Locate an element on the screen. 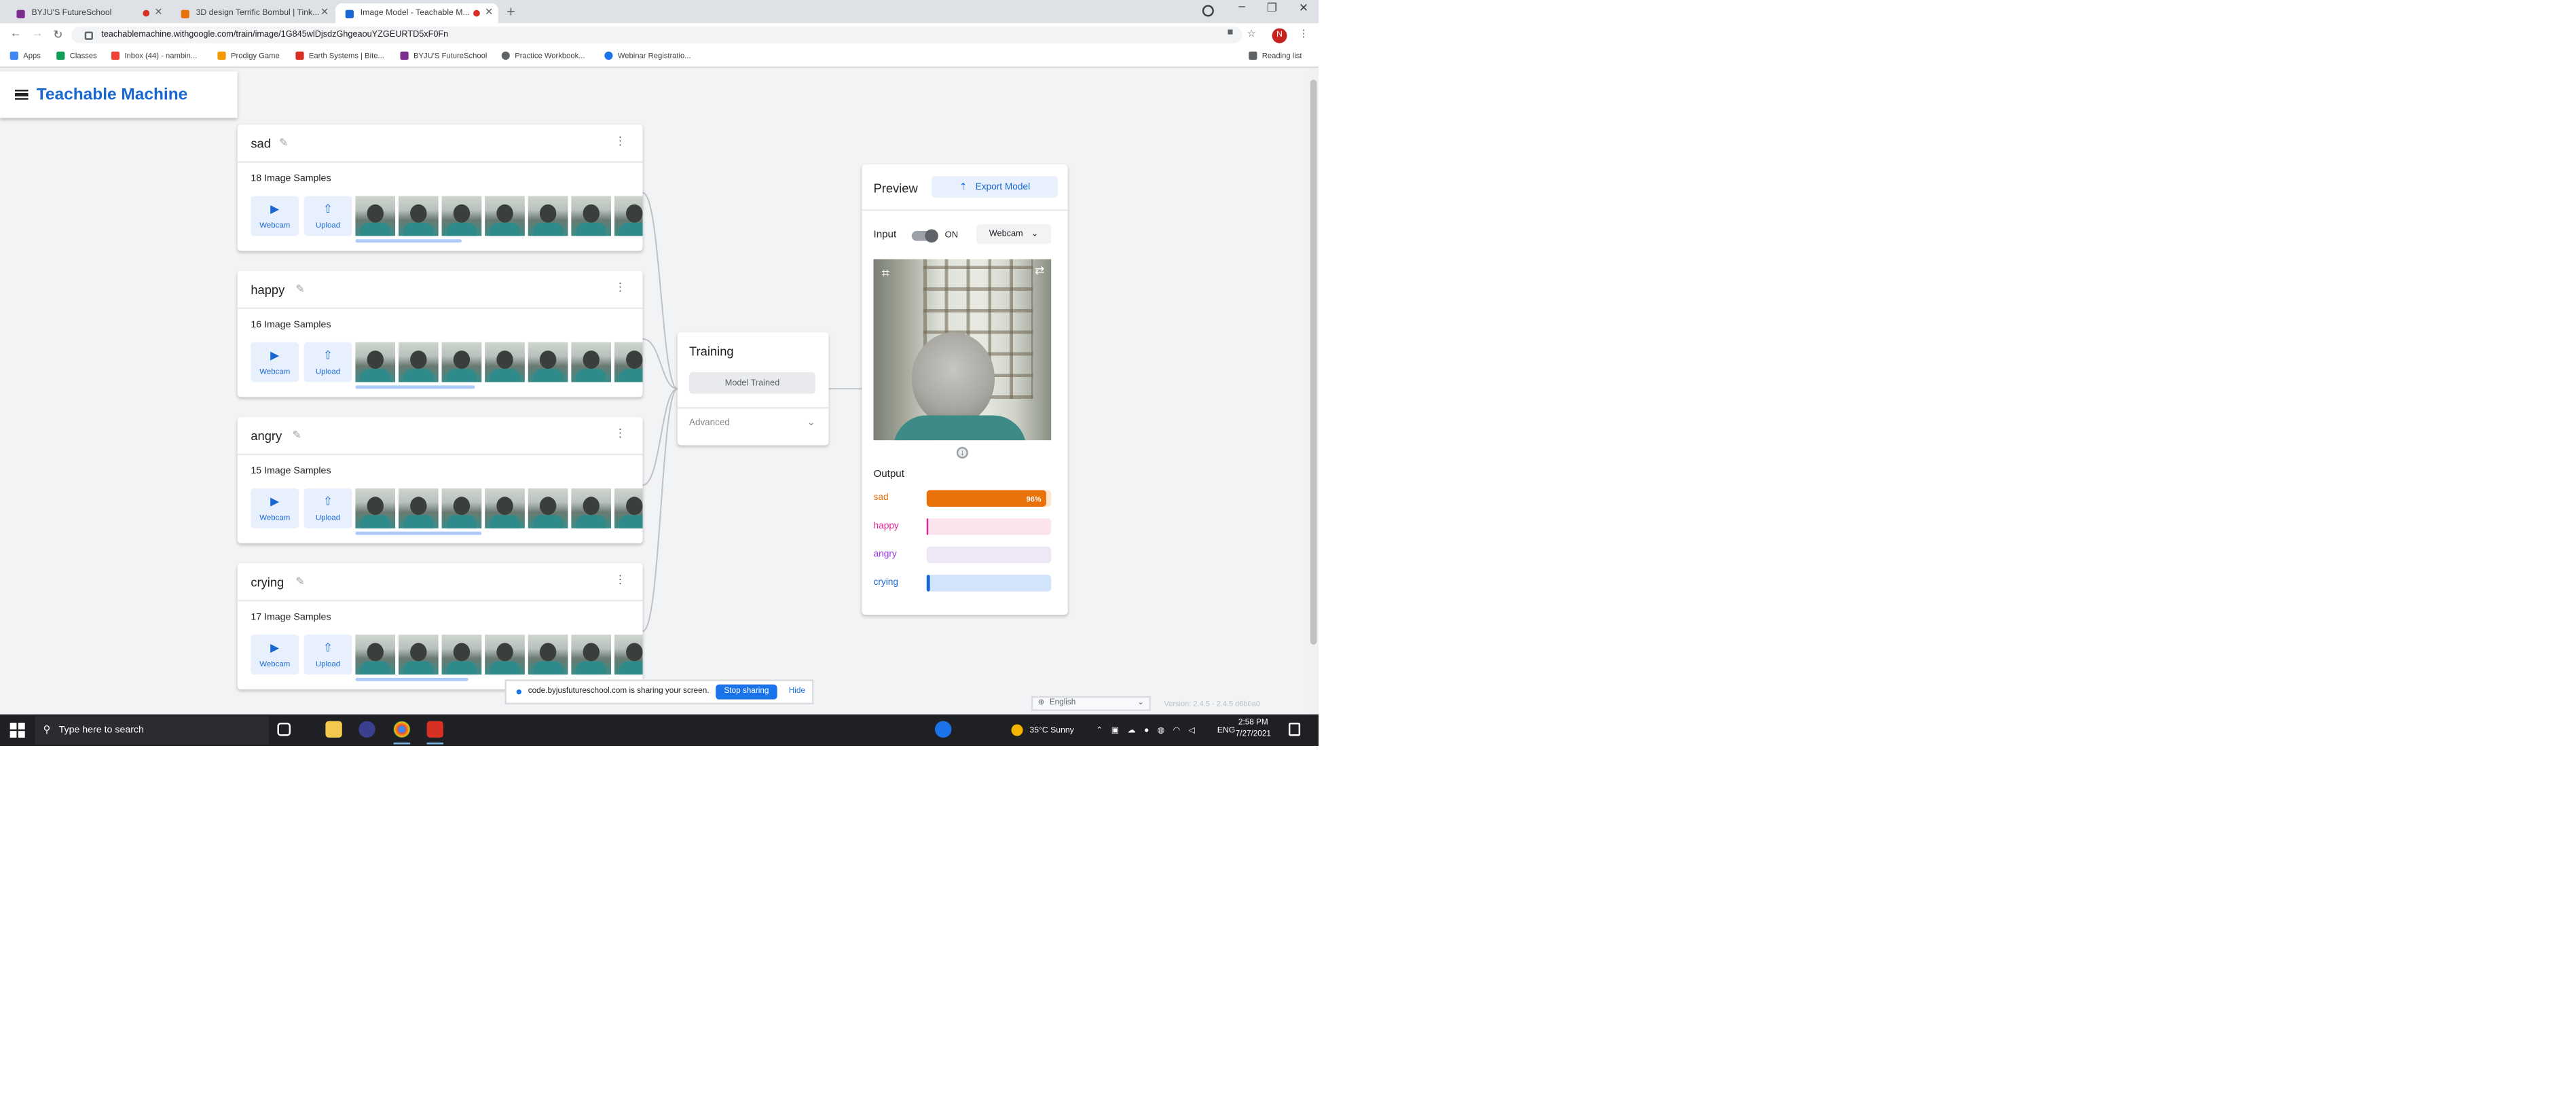  file-explorer-icon is located at coordinates (333, 730).